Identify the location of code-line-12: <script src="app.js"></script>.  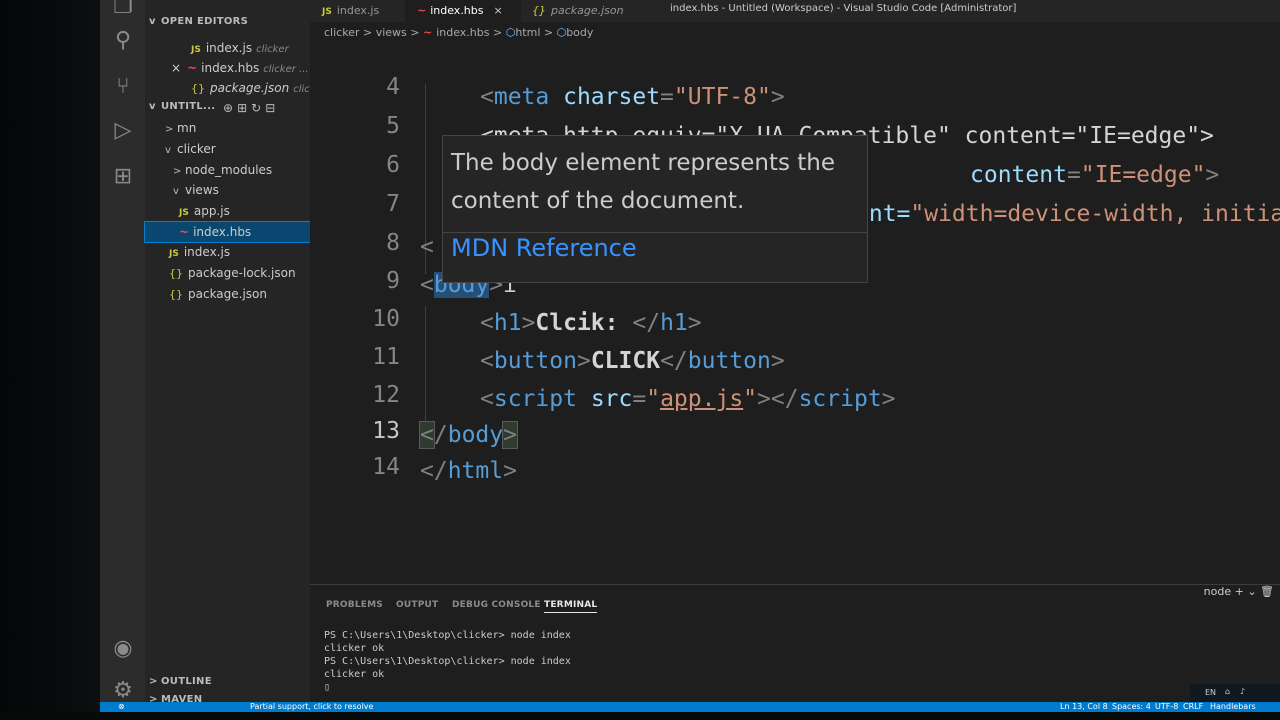
(688, 399).